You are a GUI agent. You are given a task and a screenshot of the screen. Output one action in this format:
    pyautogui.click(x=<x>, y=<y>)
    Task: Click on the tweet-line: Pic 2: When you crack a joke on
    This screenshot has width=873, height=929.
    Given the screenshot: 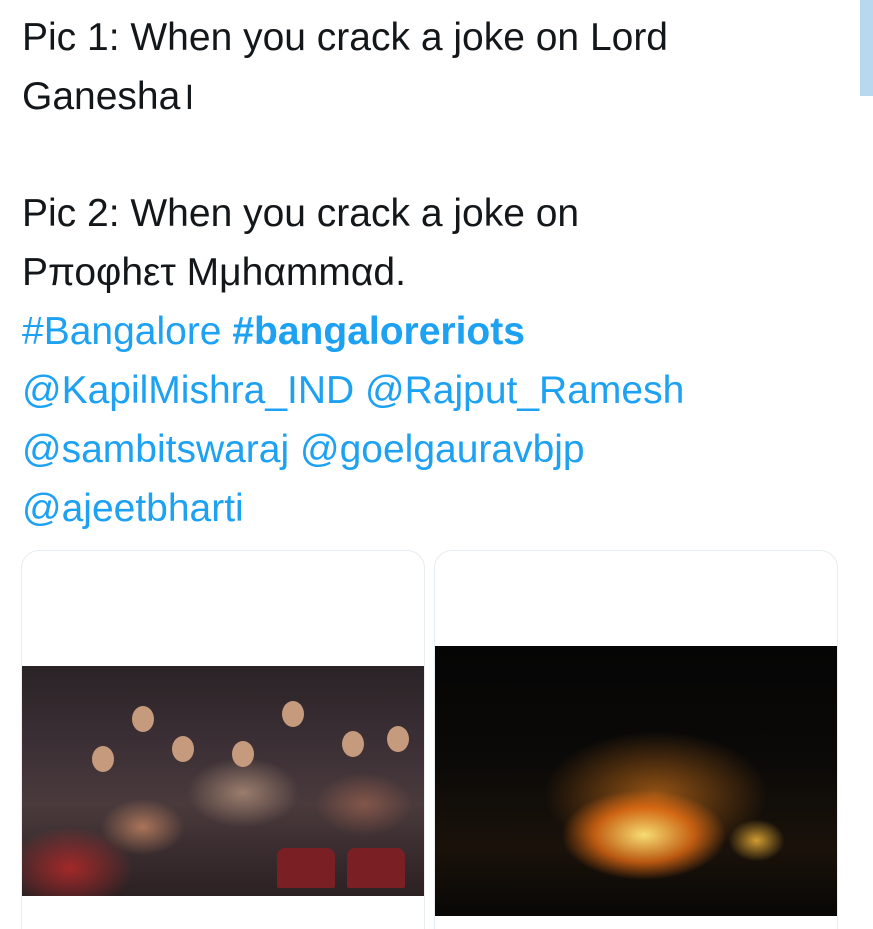 What is the action you would take?
    pyautogui.click(x=301, y=213)
    